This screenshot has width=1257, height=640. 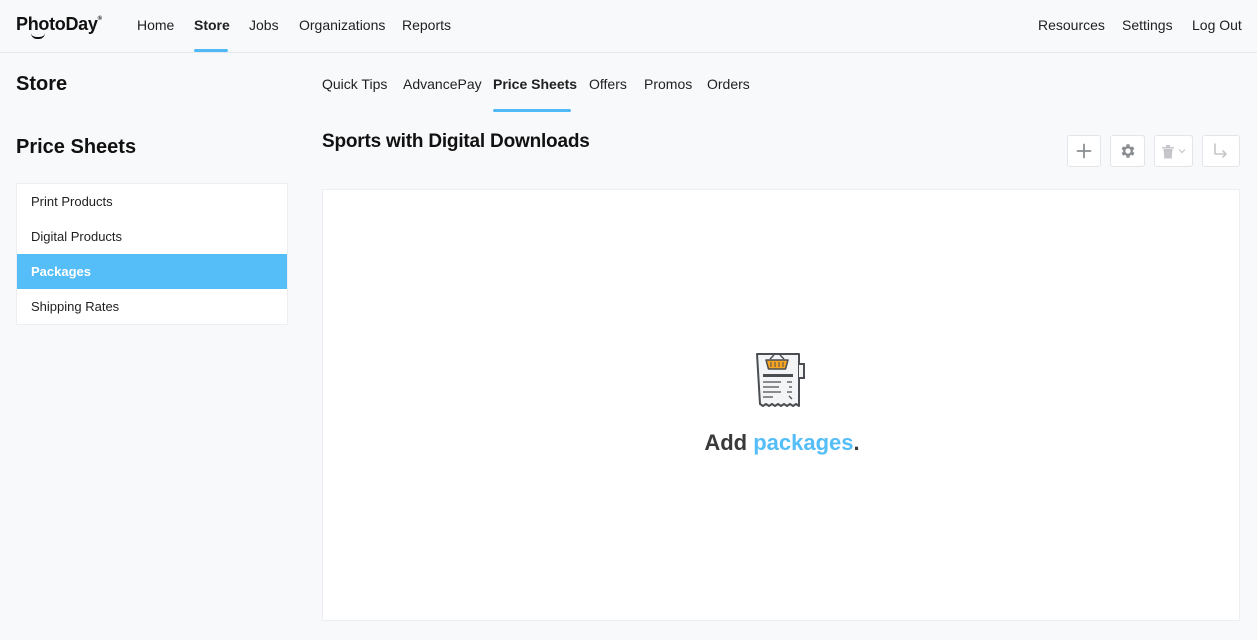 What do you see at coordinates (426, 25) in the screenshot?
I see `nav-reports: Reports` at bounding box center [426, 25].